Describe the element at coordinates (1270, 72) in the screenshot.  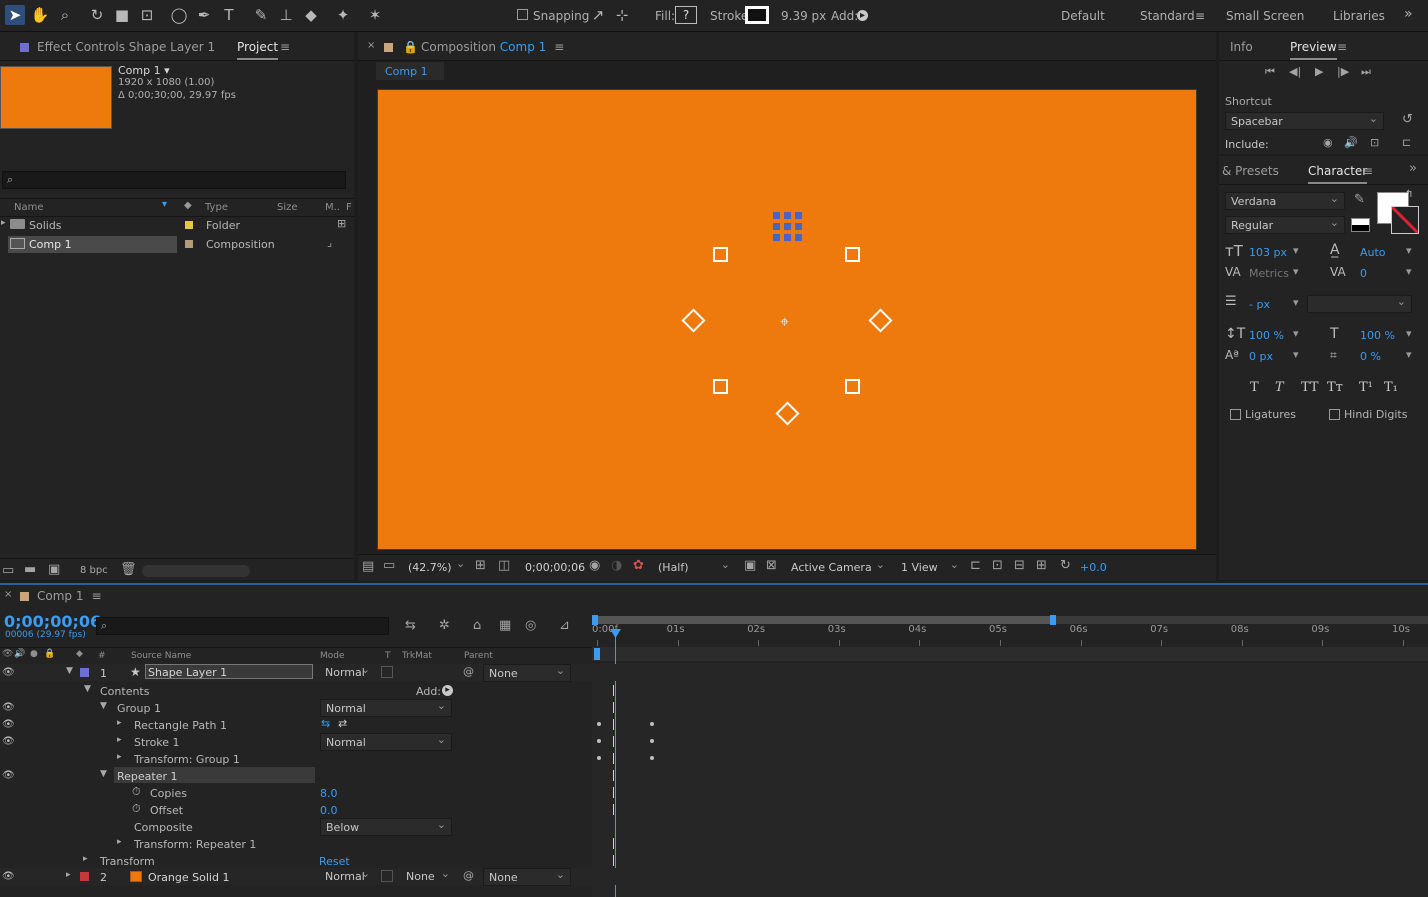
I see `first-frame-icon: ⏮` at that location.